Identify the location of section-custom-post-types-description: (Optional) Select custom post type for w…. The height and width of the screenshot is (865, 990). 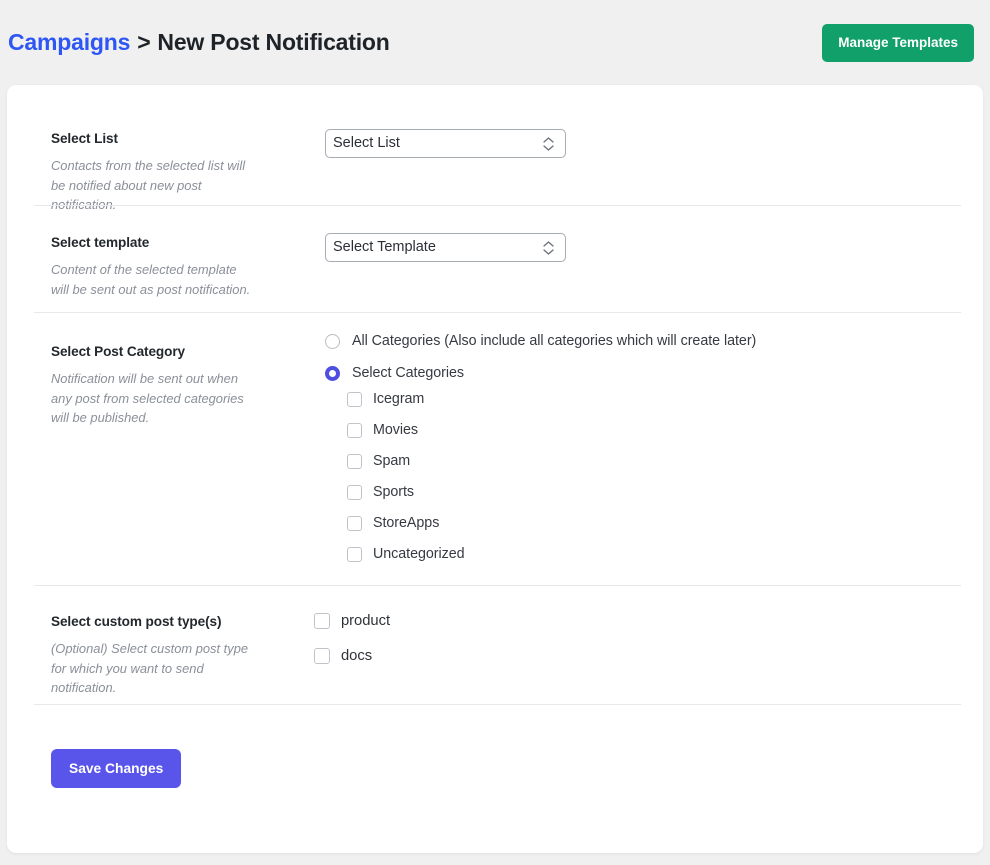
(150, 668).